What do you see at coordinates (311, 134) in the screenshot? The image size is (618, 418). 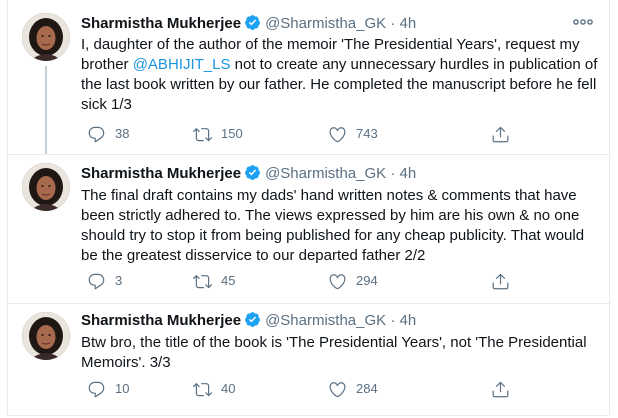 I see `tweet-actions: 38 150 743` at bounding box center [311, 134].